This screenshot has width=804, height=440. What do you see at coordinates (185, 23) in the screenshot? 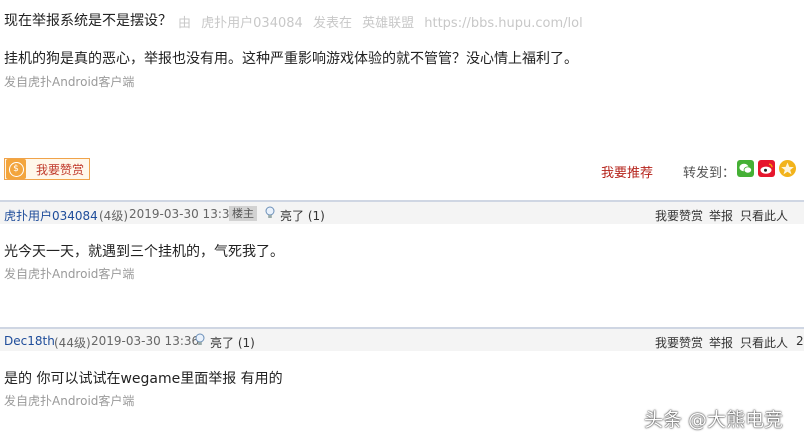
I see `meta-by: 由` at bounding box center [185, 23].